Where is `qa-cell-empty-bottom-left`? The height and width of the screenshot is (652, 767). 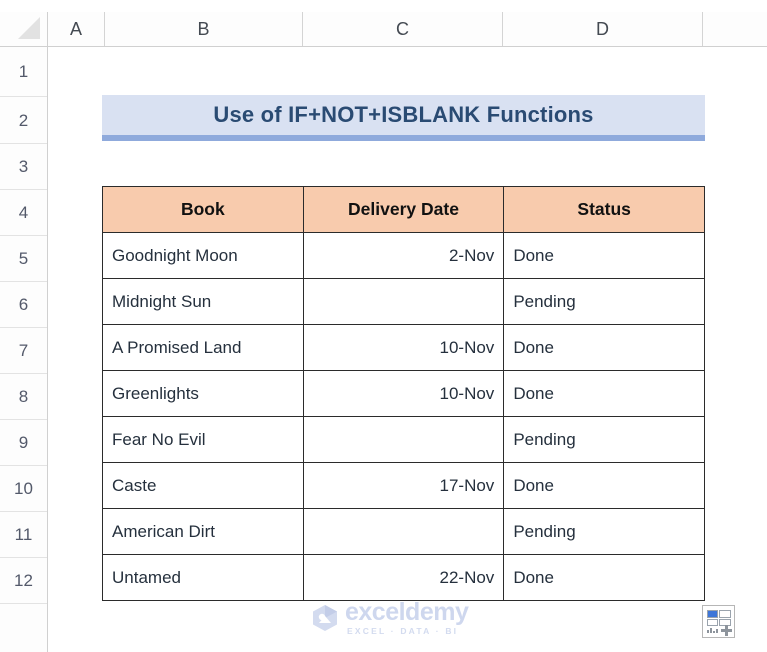
qa-cell-empty-bottom-left is located at coordinates (712, 622).